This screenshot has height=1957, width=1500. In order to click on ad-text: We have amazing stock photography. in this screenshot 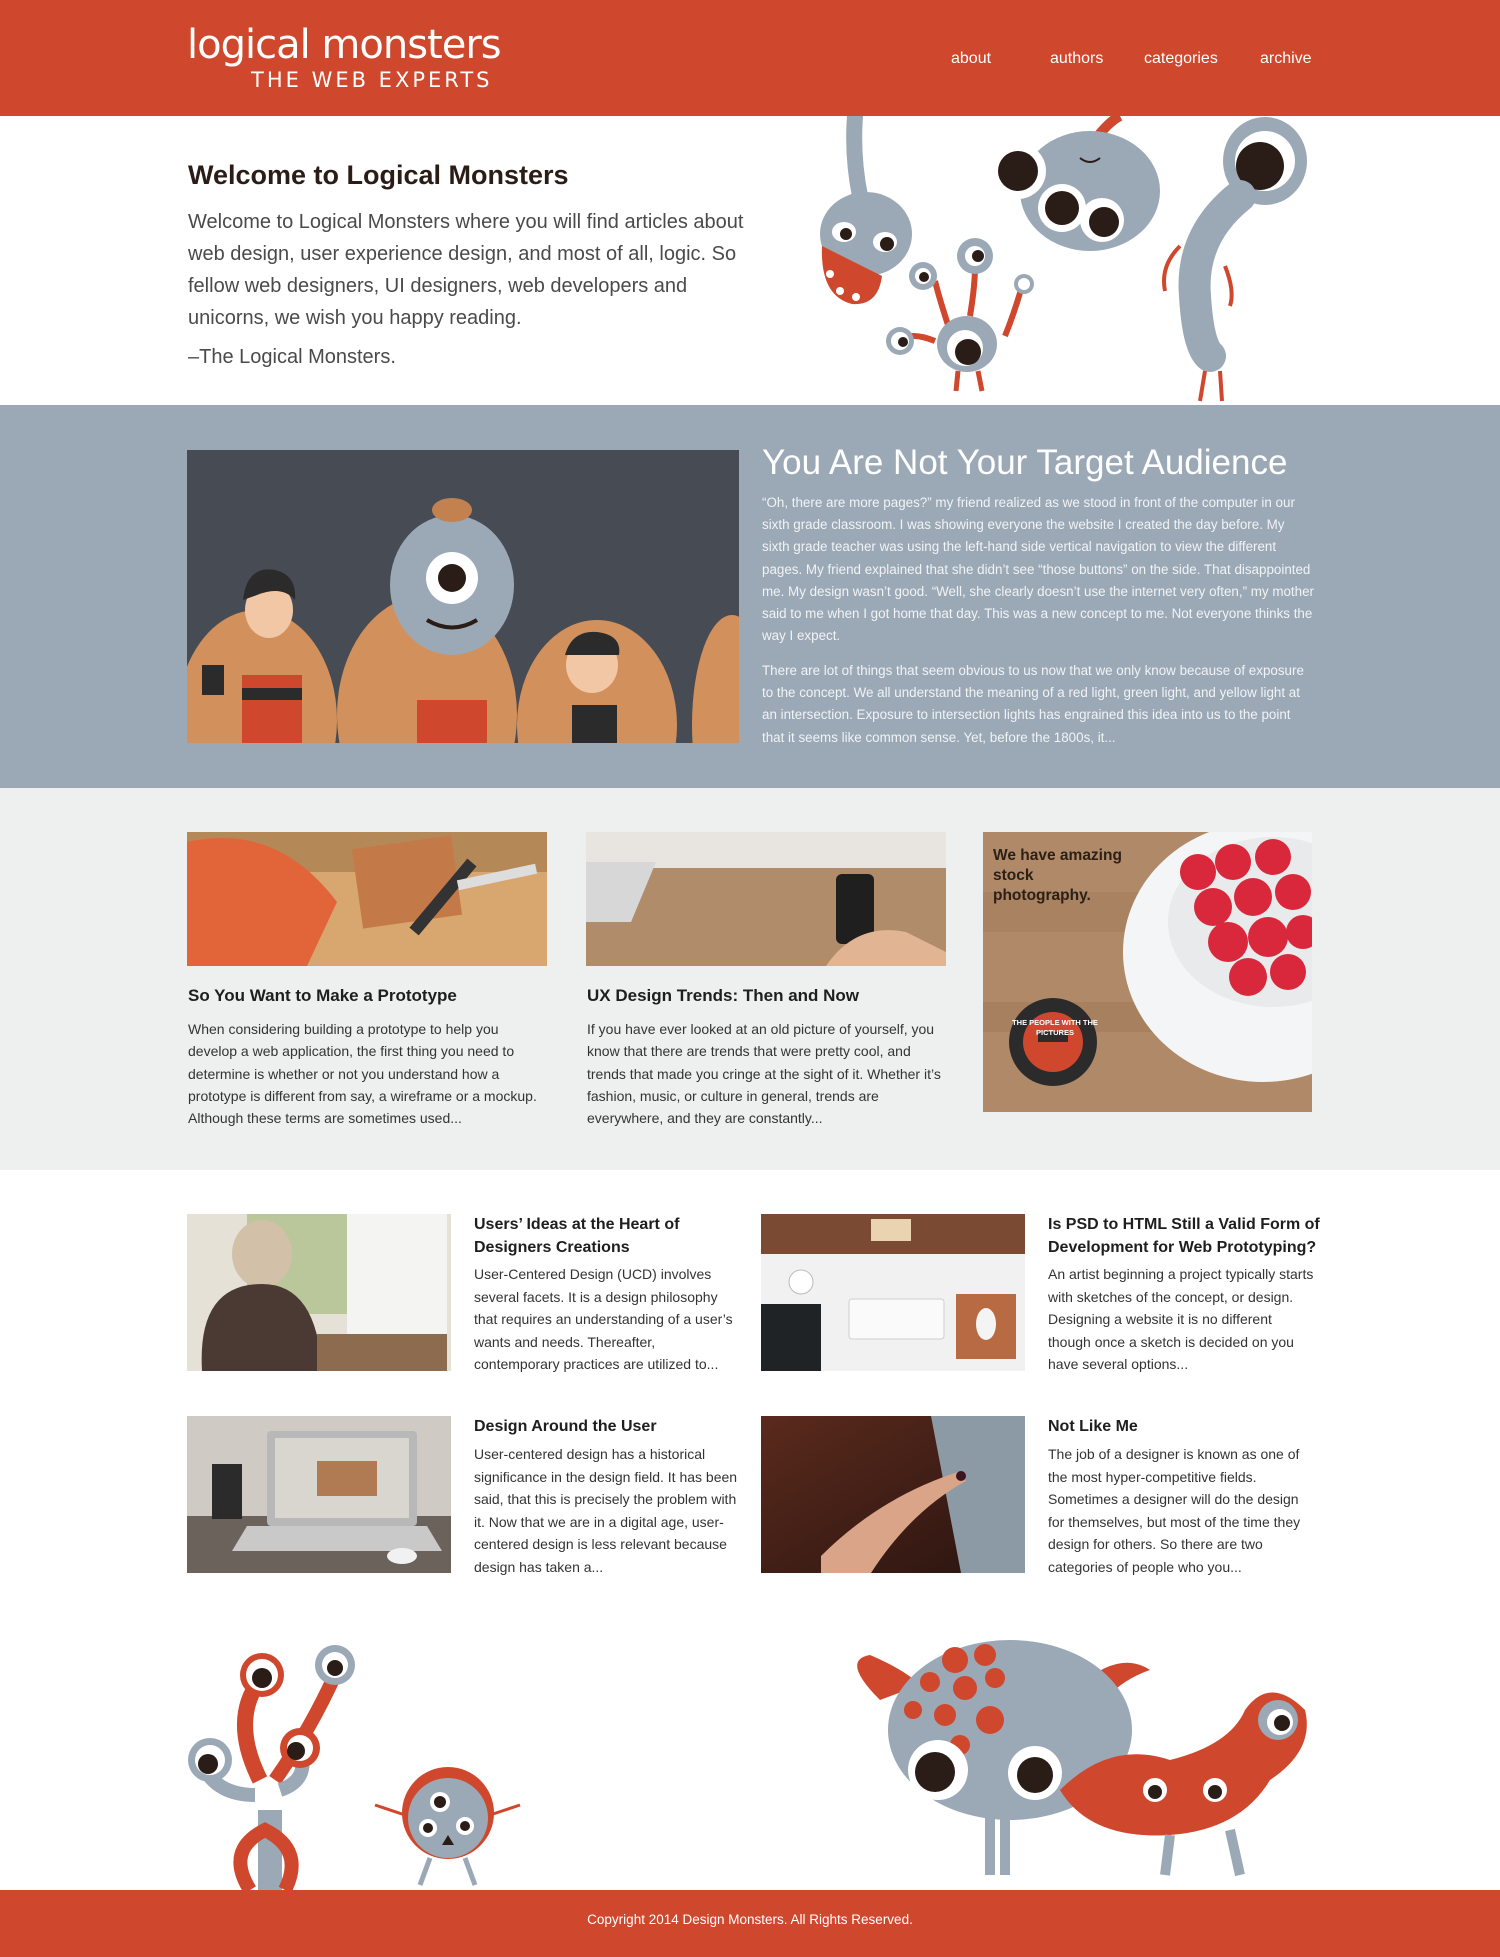, I will do `click(1057, 875)`.